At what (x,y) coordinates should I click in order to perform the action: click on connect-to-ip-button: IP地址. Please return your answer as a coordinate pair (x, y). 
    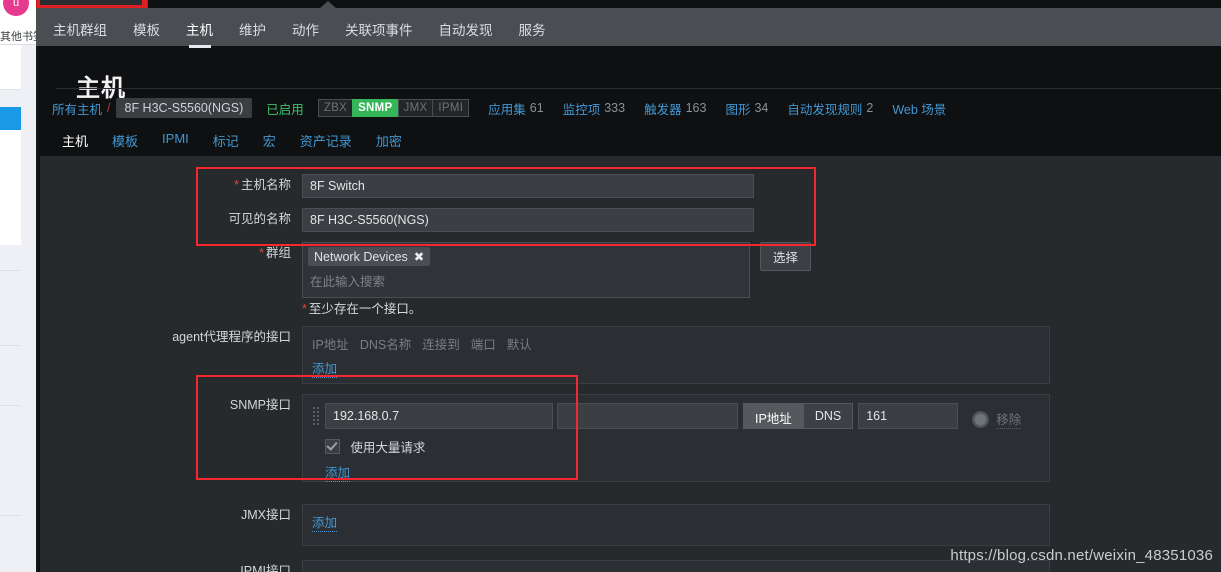
    Looking at the image, I should click on (773, 416).